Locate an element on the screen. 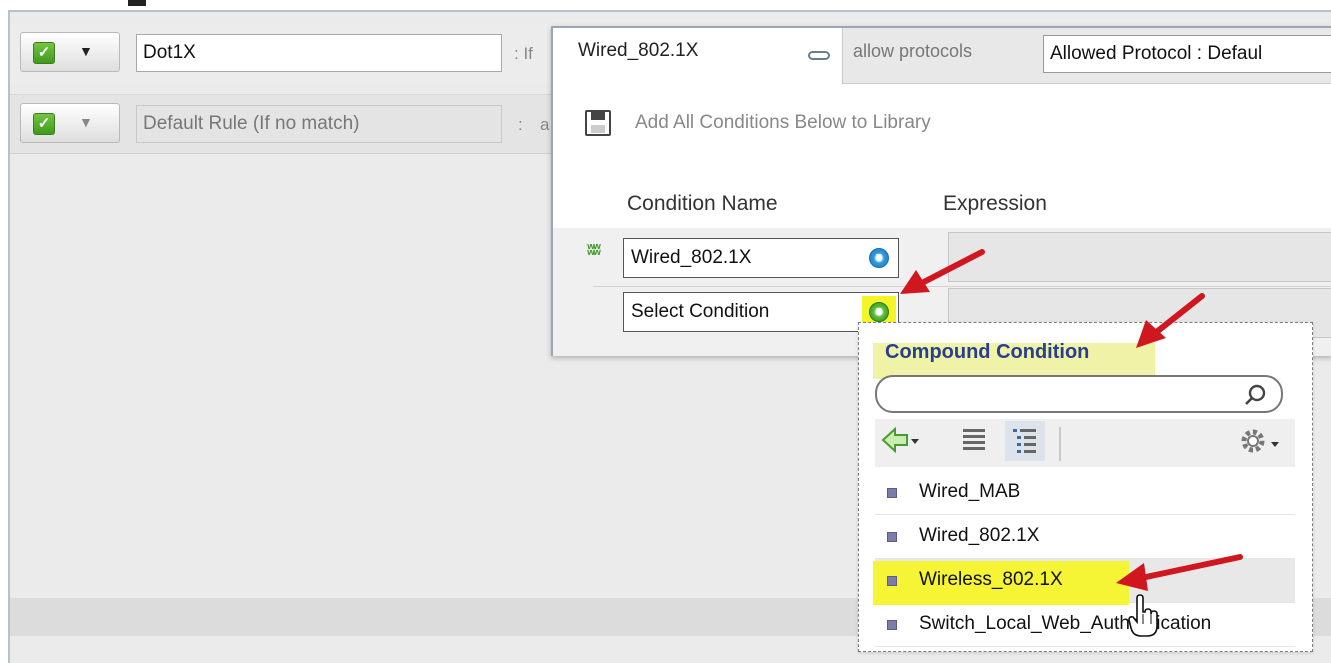 This screenshot has width=1331, height=663. gear-icon is located at coordinates (1260, 444).